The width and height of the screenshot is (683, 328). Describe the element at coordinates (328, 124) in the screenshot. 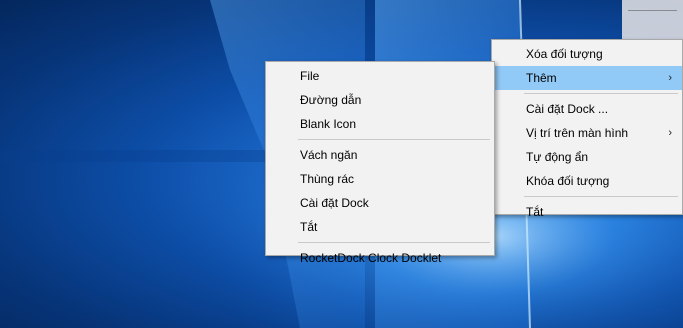

I see `menu-item-label: Blank Icon` at that location.